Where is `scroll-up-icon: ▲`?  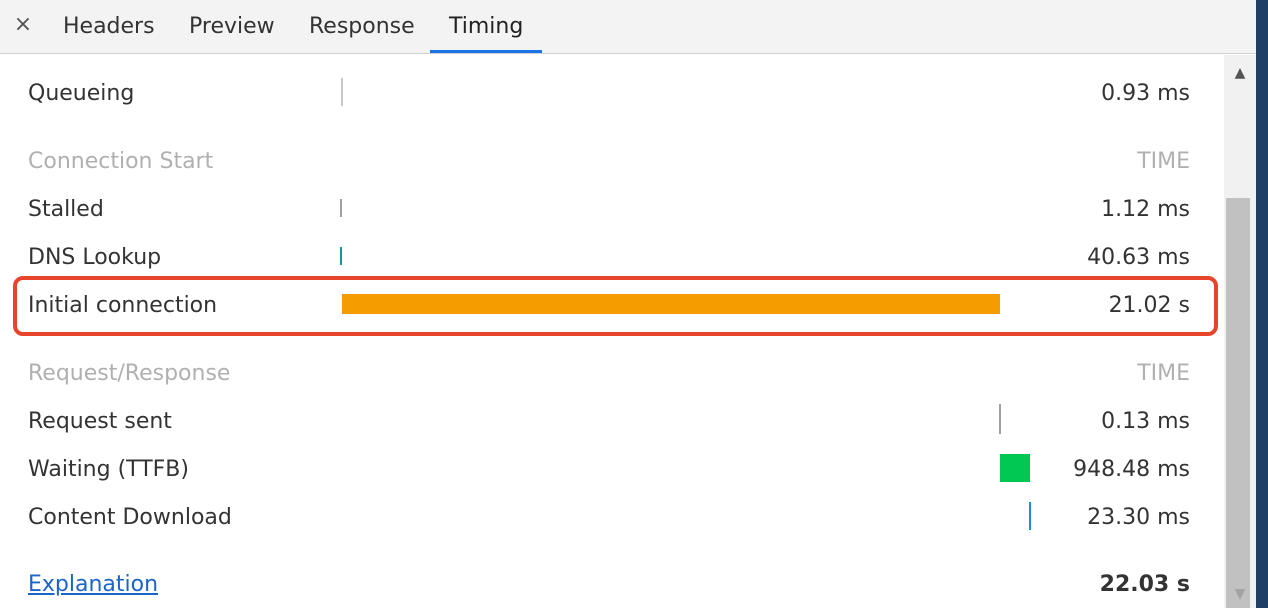 scroll-up-icon: ▲ is located at coordinates (1240, 73).